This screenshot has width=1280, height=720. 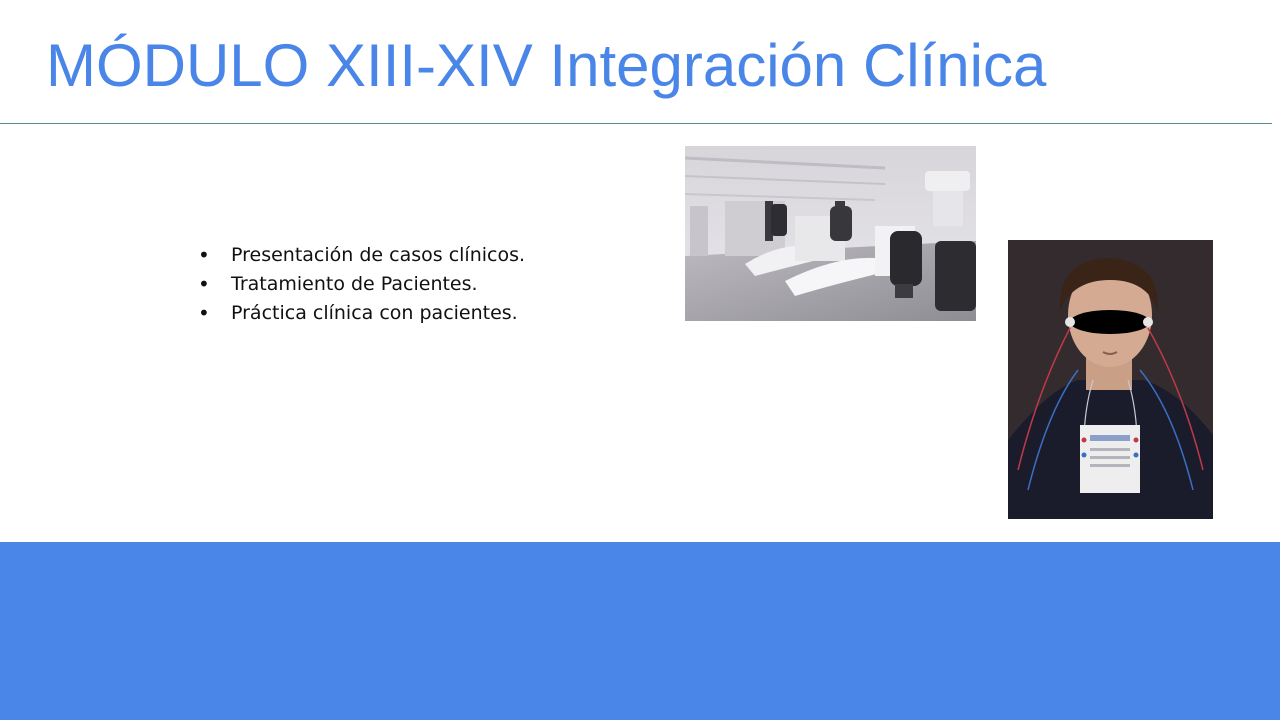 What do you see at coordinates (546, 65) in the screenshot?
I see `slide-title: MÓDULO XIII-XIV Integración Clínica` at bounding box center [546, 65].